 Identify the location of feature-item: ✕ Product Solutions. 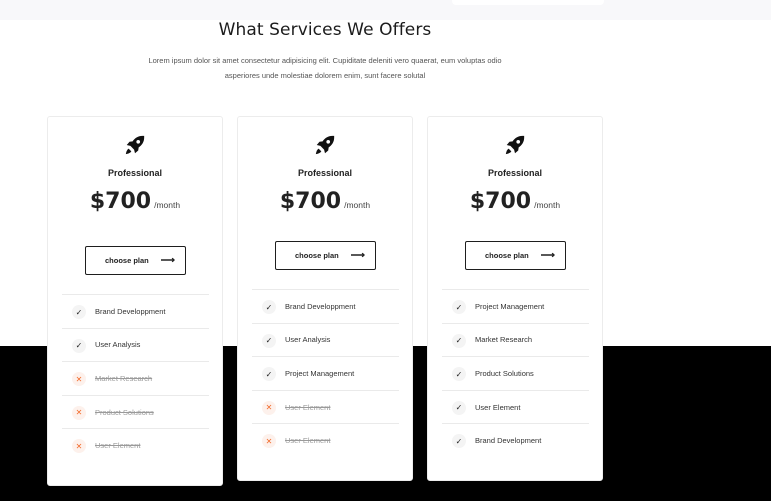
(135, 411).